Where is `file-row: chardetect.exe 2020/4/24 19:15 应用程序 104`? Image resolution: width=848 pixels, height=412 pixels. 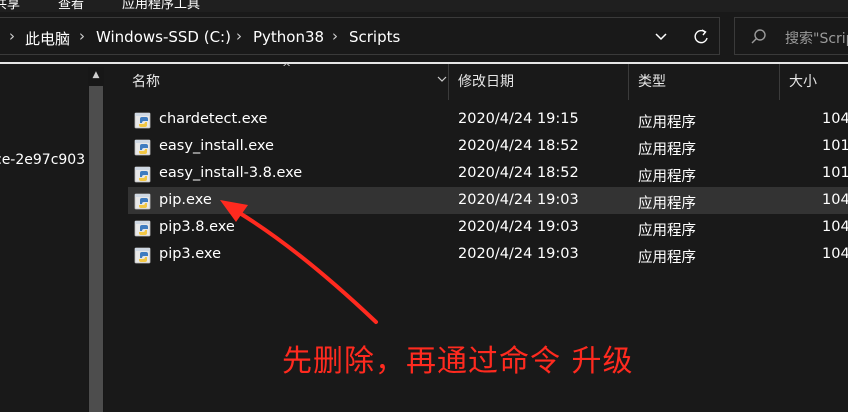 file-row: chardetect.exe 2020/4/24 19:15 应用程序 104 is located at coordinates (488, 119).